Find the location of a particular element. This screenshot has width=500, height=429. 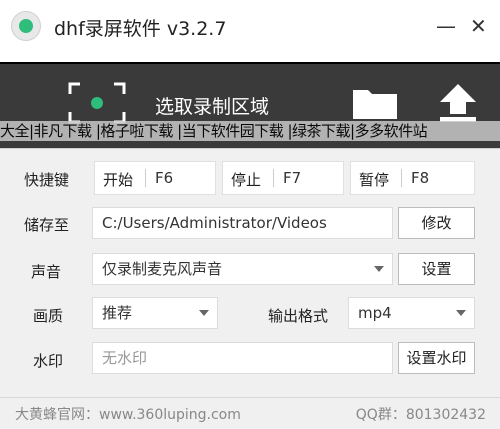

output-format-value: mp4 is located at coordinates (375, 313).